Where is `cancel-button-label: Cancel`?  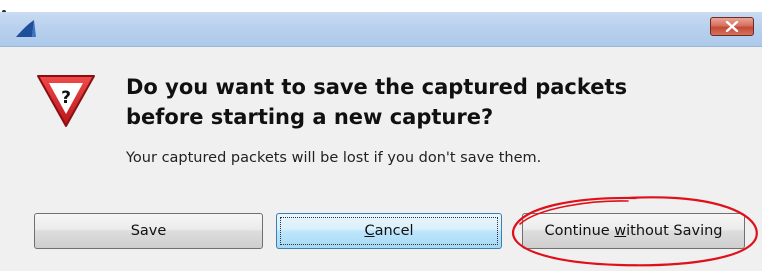 cancel-button-label: Cancel is located at coordinates (389, 231).